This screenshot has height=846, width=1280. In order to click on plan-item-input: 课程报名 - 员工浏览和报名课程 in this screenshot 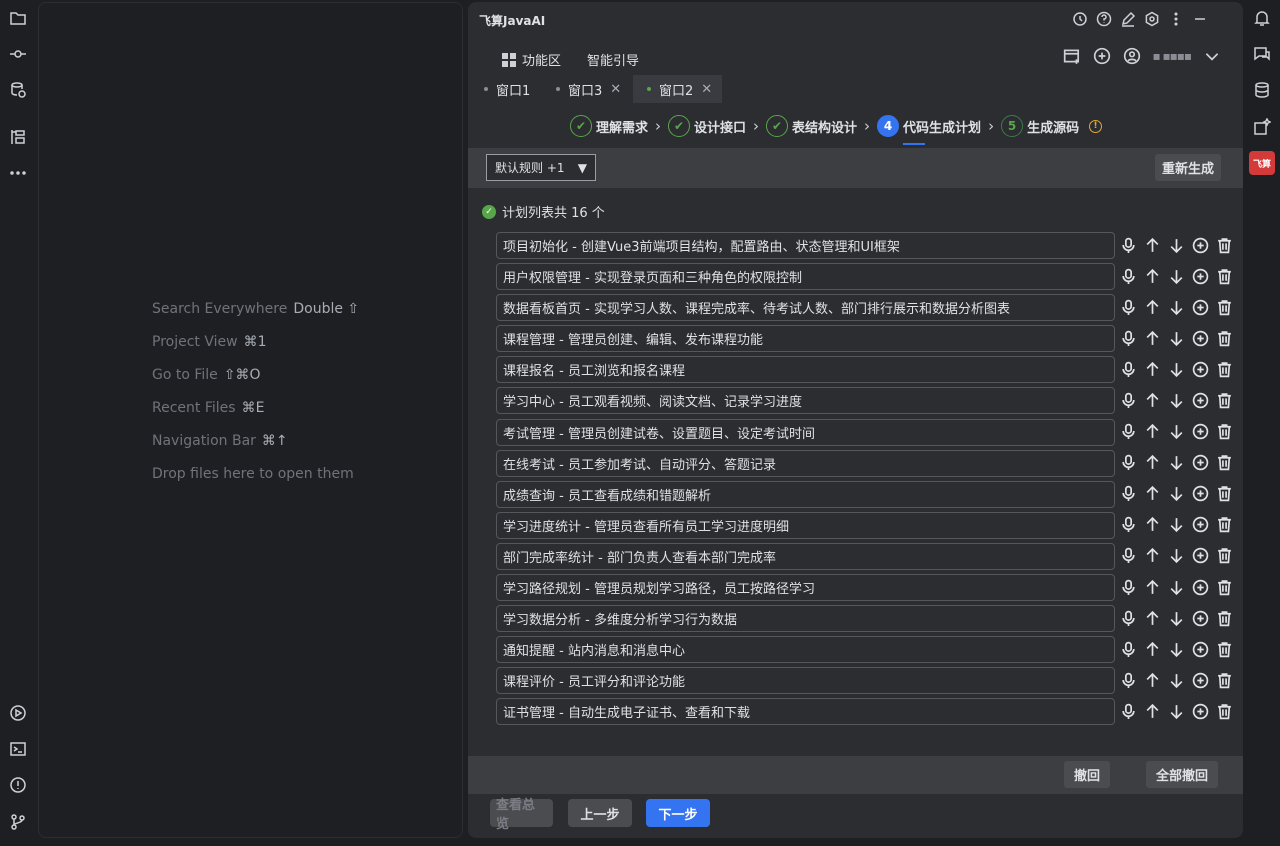, I will do `click(805, 370)`.